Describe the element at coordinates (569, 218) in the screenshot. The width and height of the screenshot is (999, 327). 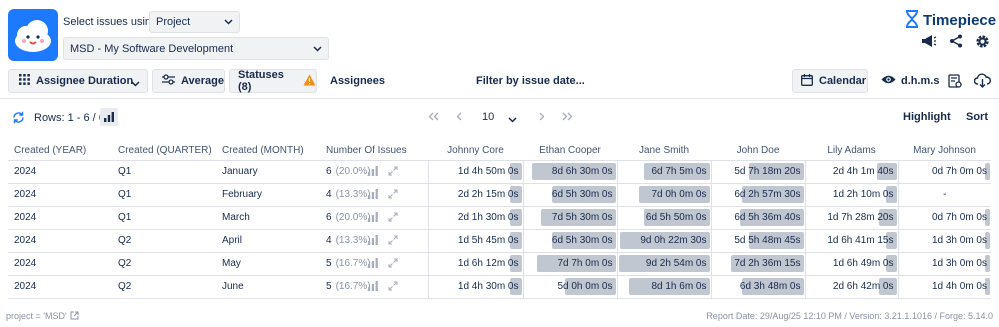
I see `duration-cell: 7d 5h 30m 0s` at that location.